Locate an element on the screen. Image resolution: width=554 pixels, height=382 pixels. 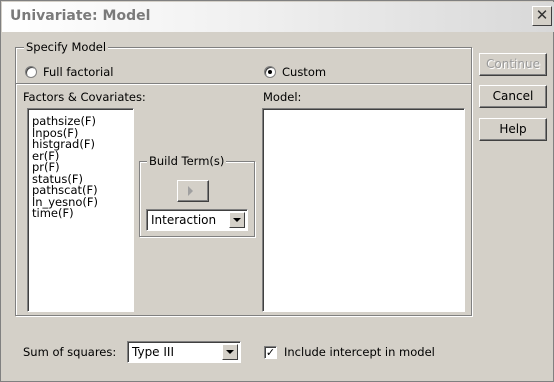
cancel-button: Cancel is located at coordinates (513, 96).